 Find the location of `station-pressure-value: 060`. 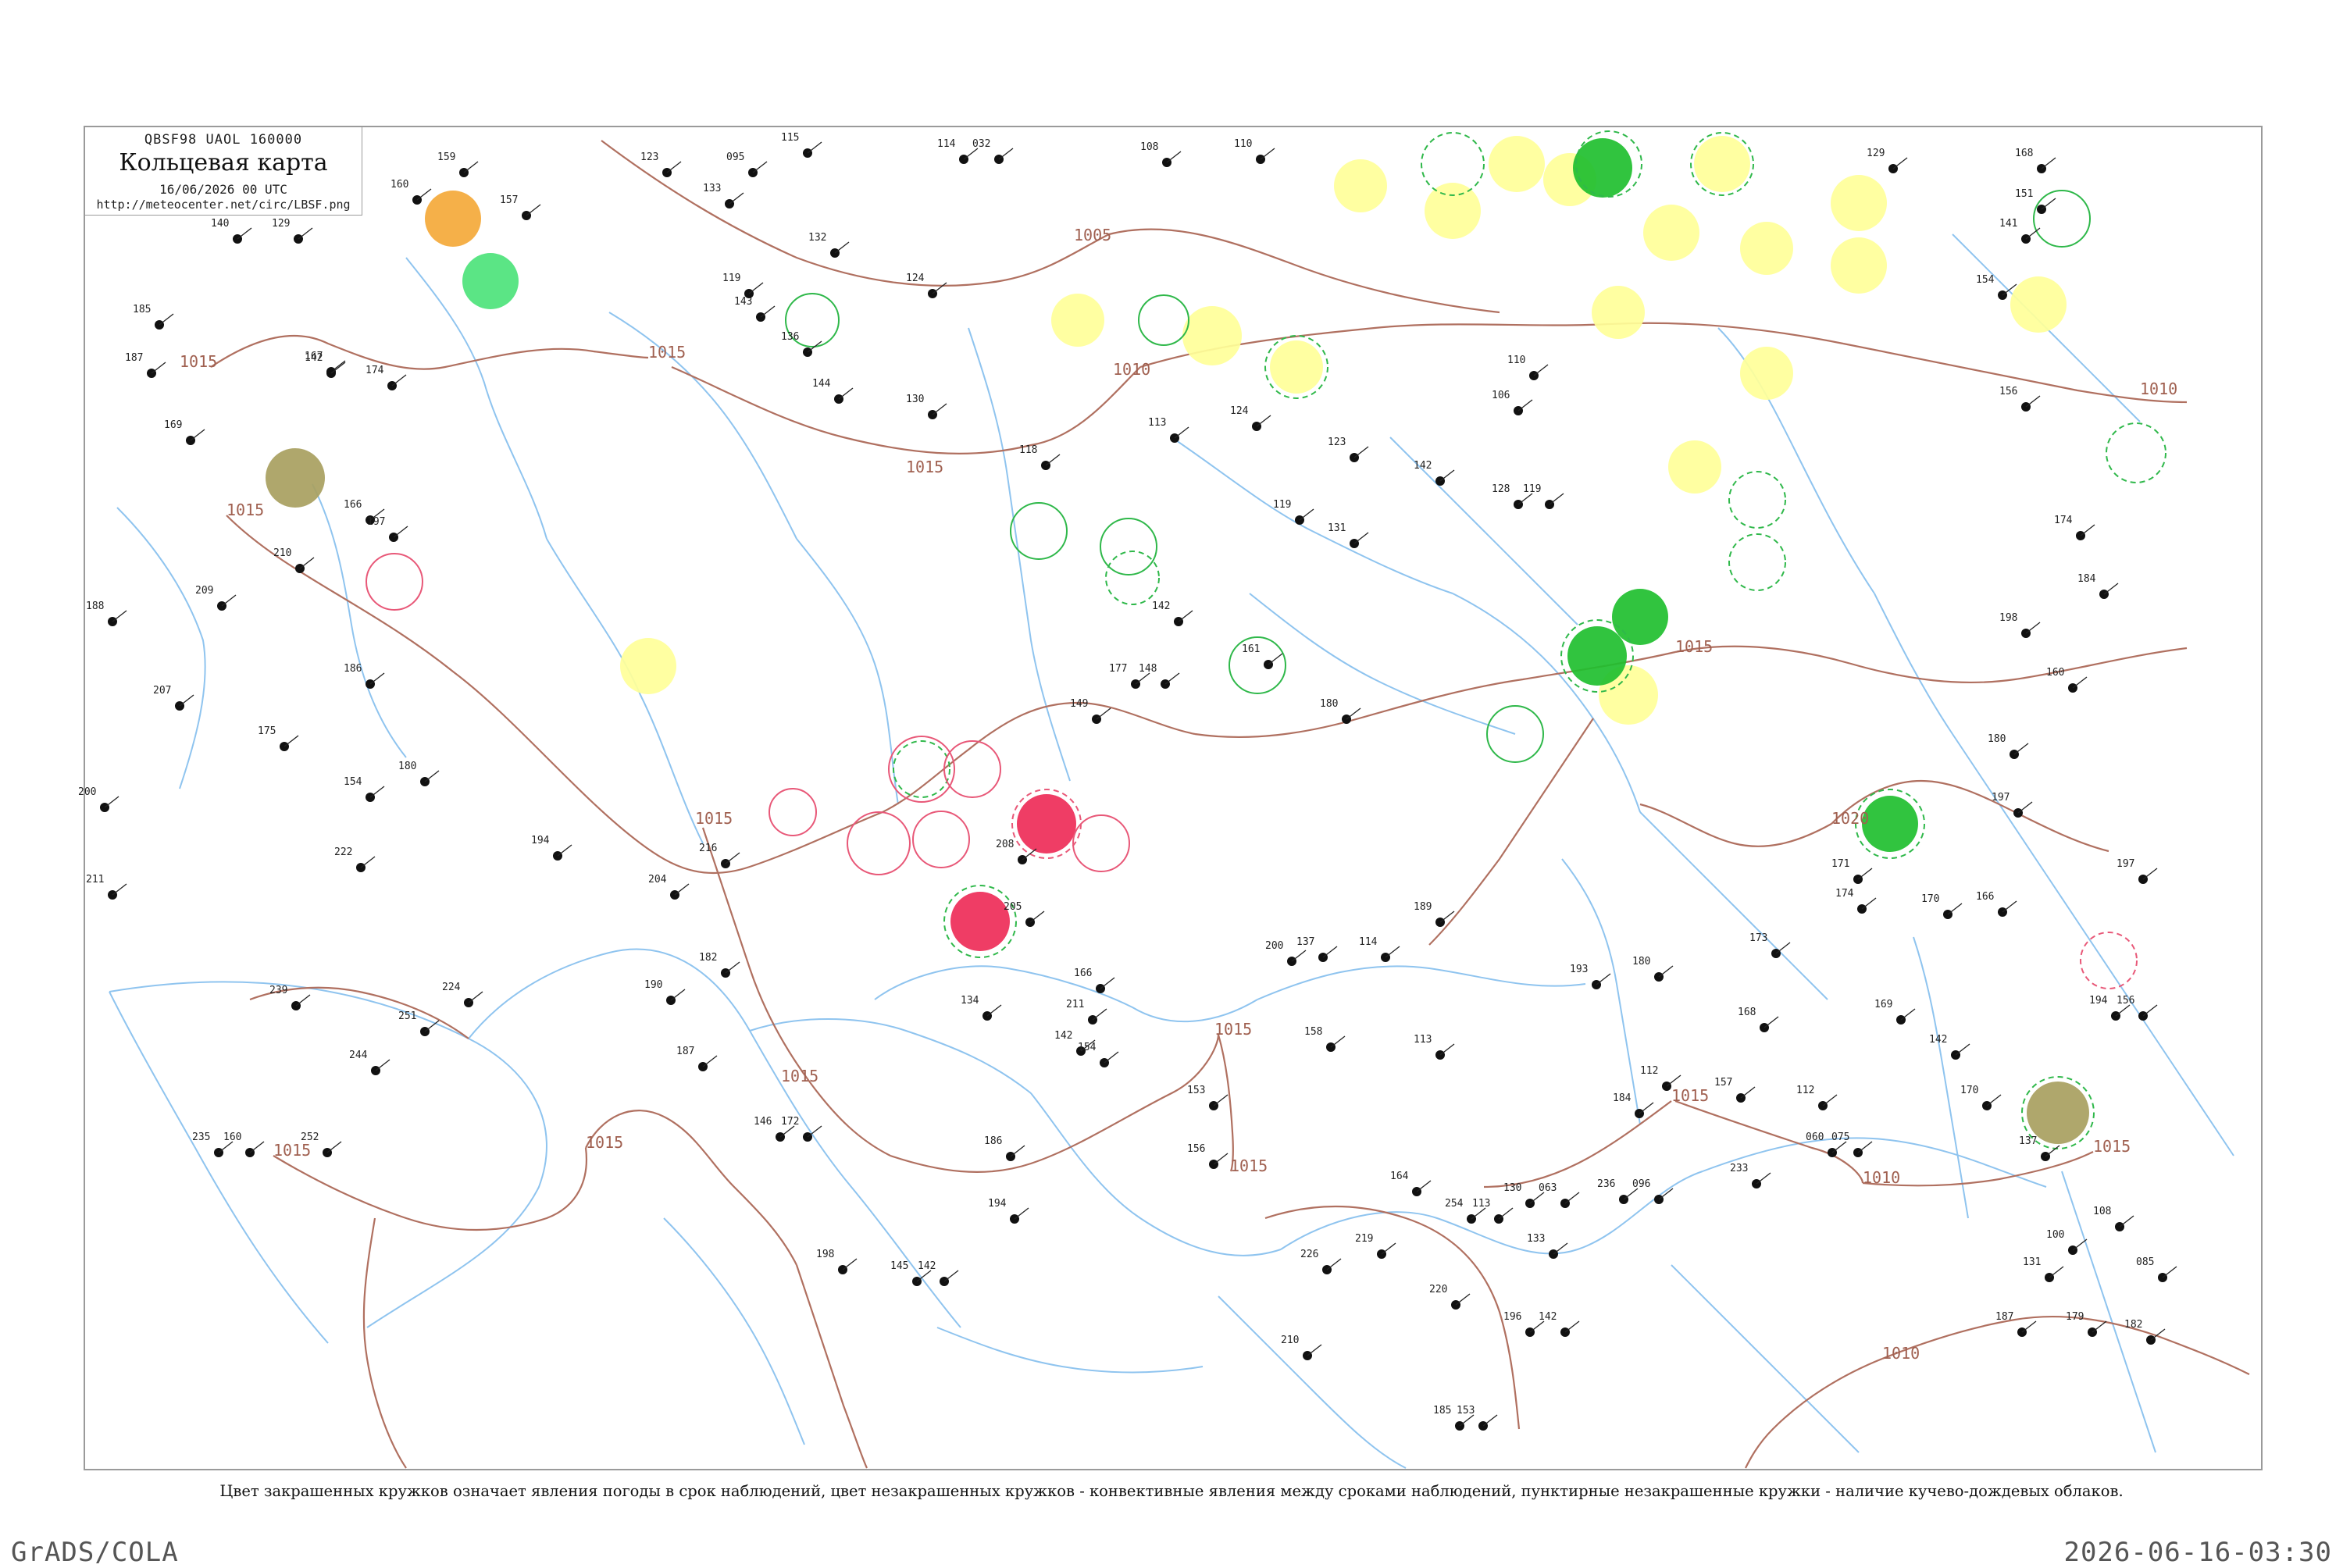

station-pressure-value: 060 is located at coordinates (1815, 1137).